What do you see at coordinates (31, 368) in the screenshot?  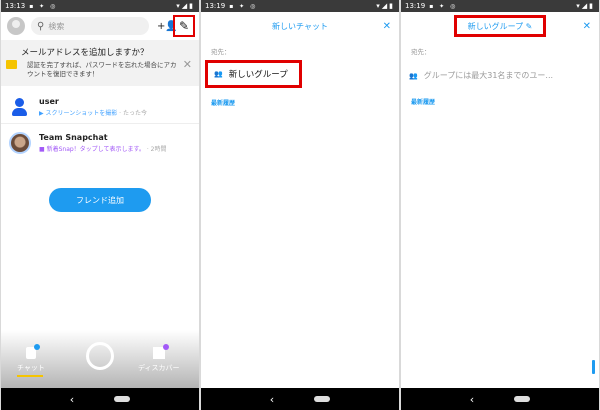 I see `tab-chat-label: チャット` at bounding box center [31, 368].